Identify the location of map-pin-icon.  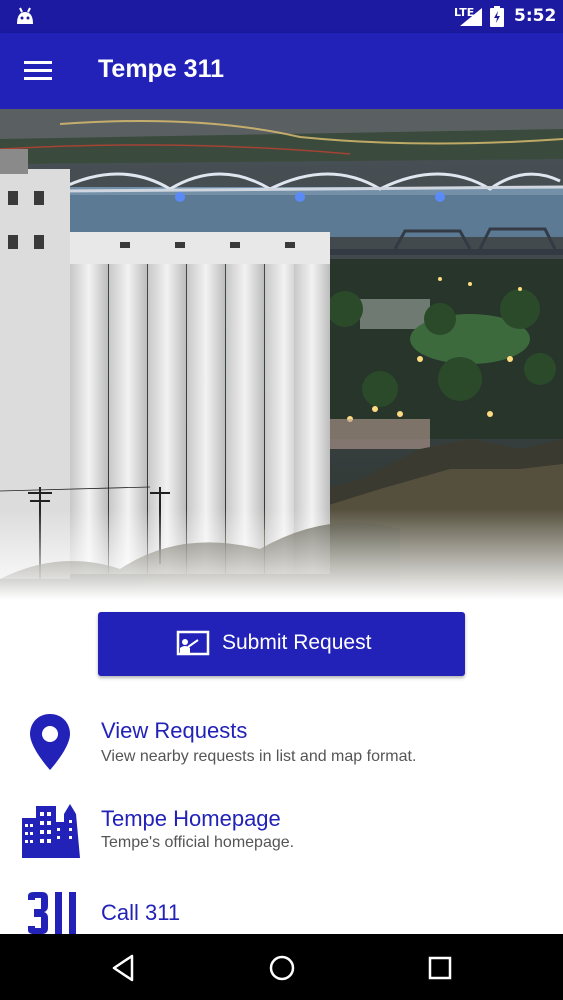
(50, 742).